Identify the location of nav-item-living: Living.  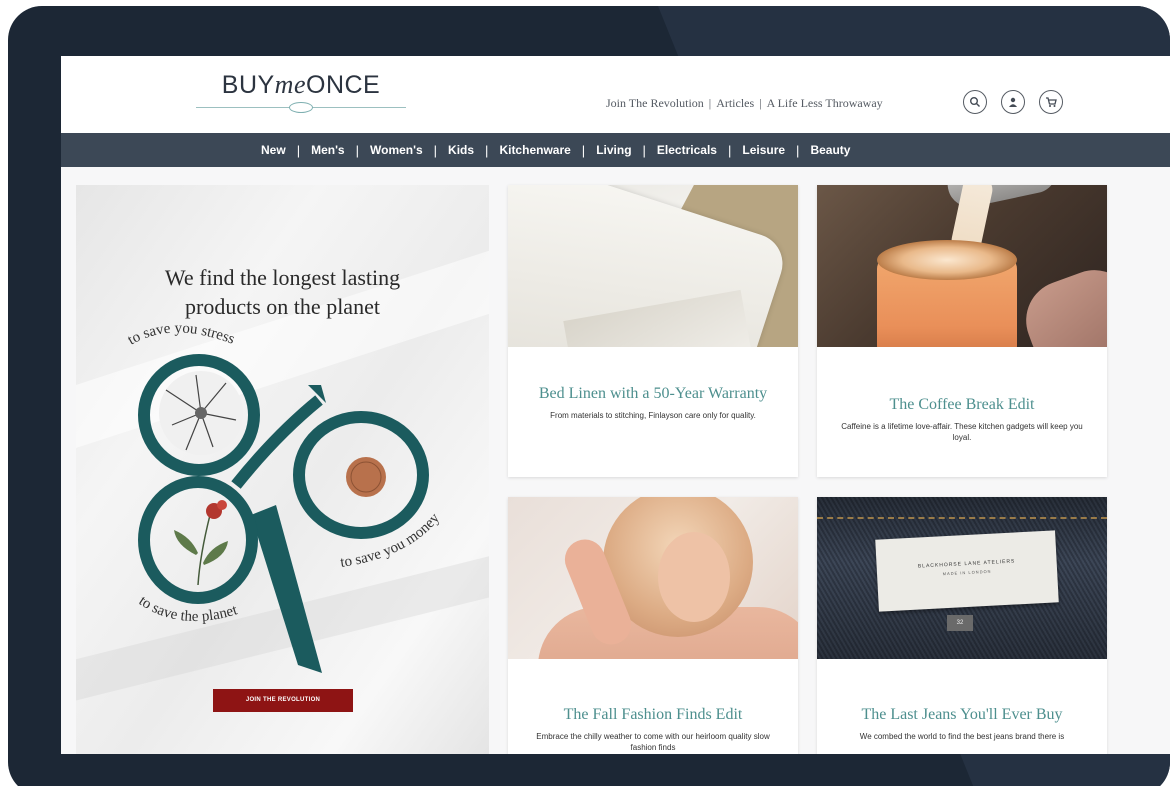
(613, 150).